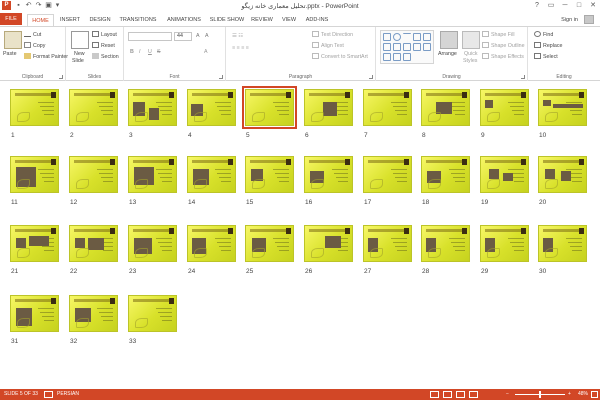 The height and width of the screenshot is (400, 600). What do you see at coordinates (569, 394) in the screenshot?
I see `zoom-in-button: +` at bounding box center [569, 394].